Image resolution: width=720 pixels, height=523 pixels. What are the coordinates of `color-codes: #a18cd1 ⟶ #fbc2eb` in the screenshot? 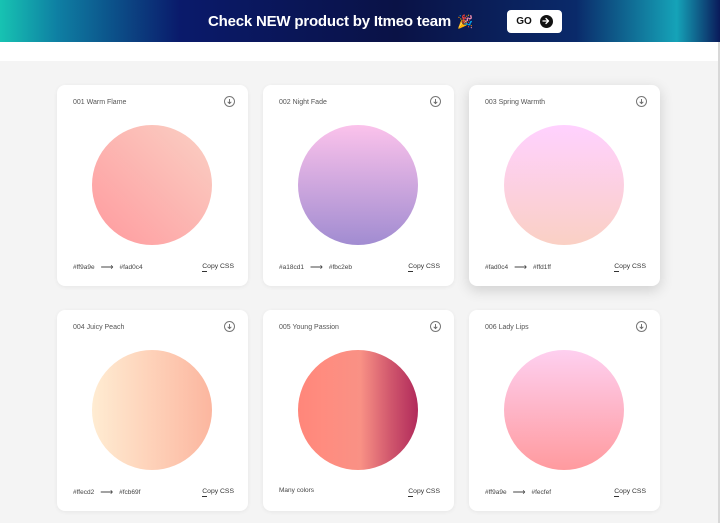 It's located at (315, 267).